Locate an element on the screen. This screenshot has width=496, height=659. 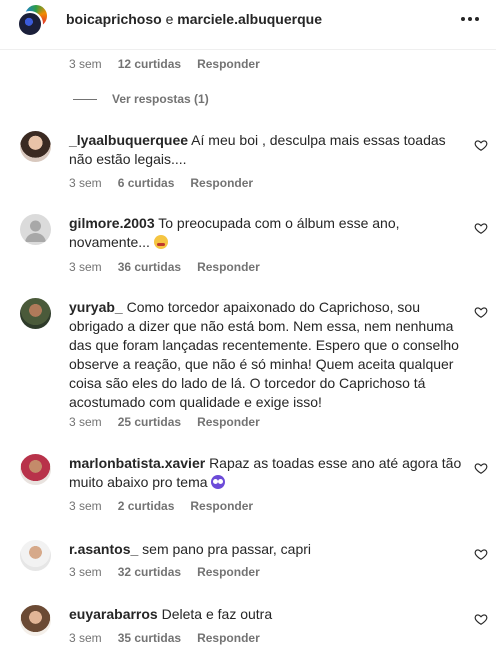
post-authors: boicaprichoso e marciele.albuquerque is located at coordinates (194, 19).